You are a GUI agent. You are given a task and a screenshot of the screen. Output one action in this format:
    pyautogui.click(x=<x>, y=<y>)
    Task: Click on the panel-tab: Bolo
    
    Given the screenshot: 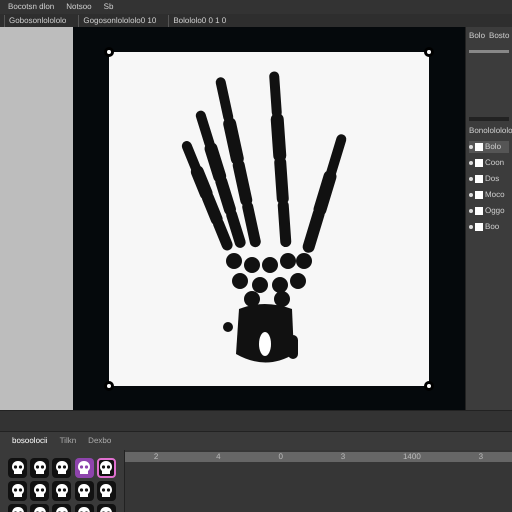 What is the action you would take?
    pyautogui.click(x=477, y=36)
    